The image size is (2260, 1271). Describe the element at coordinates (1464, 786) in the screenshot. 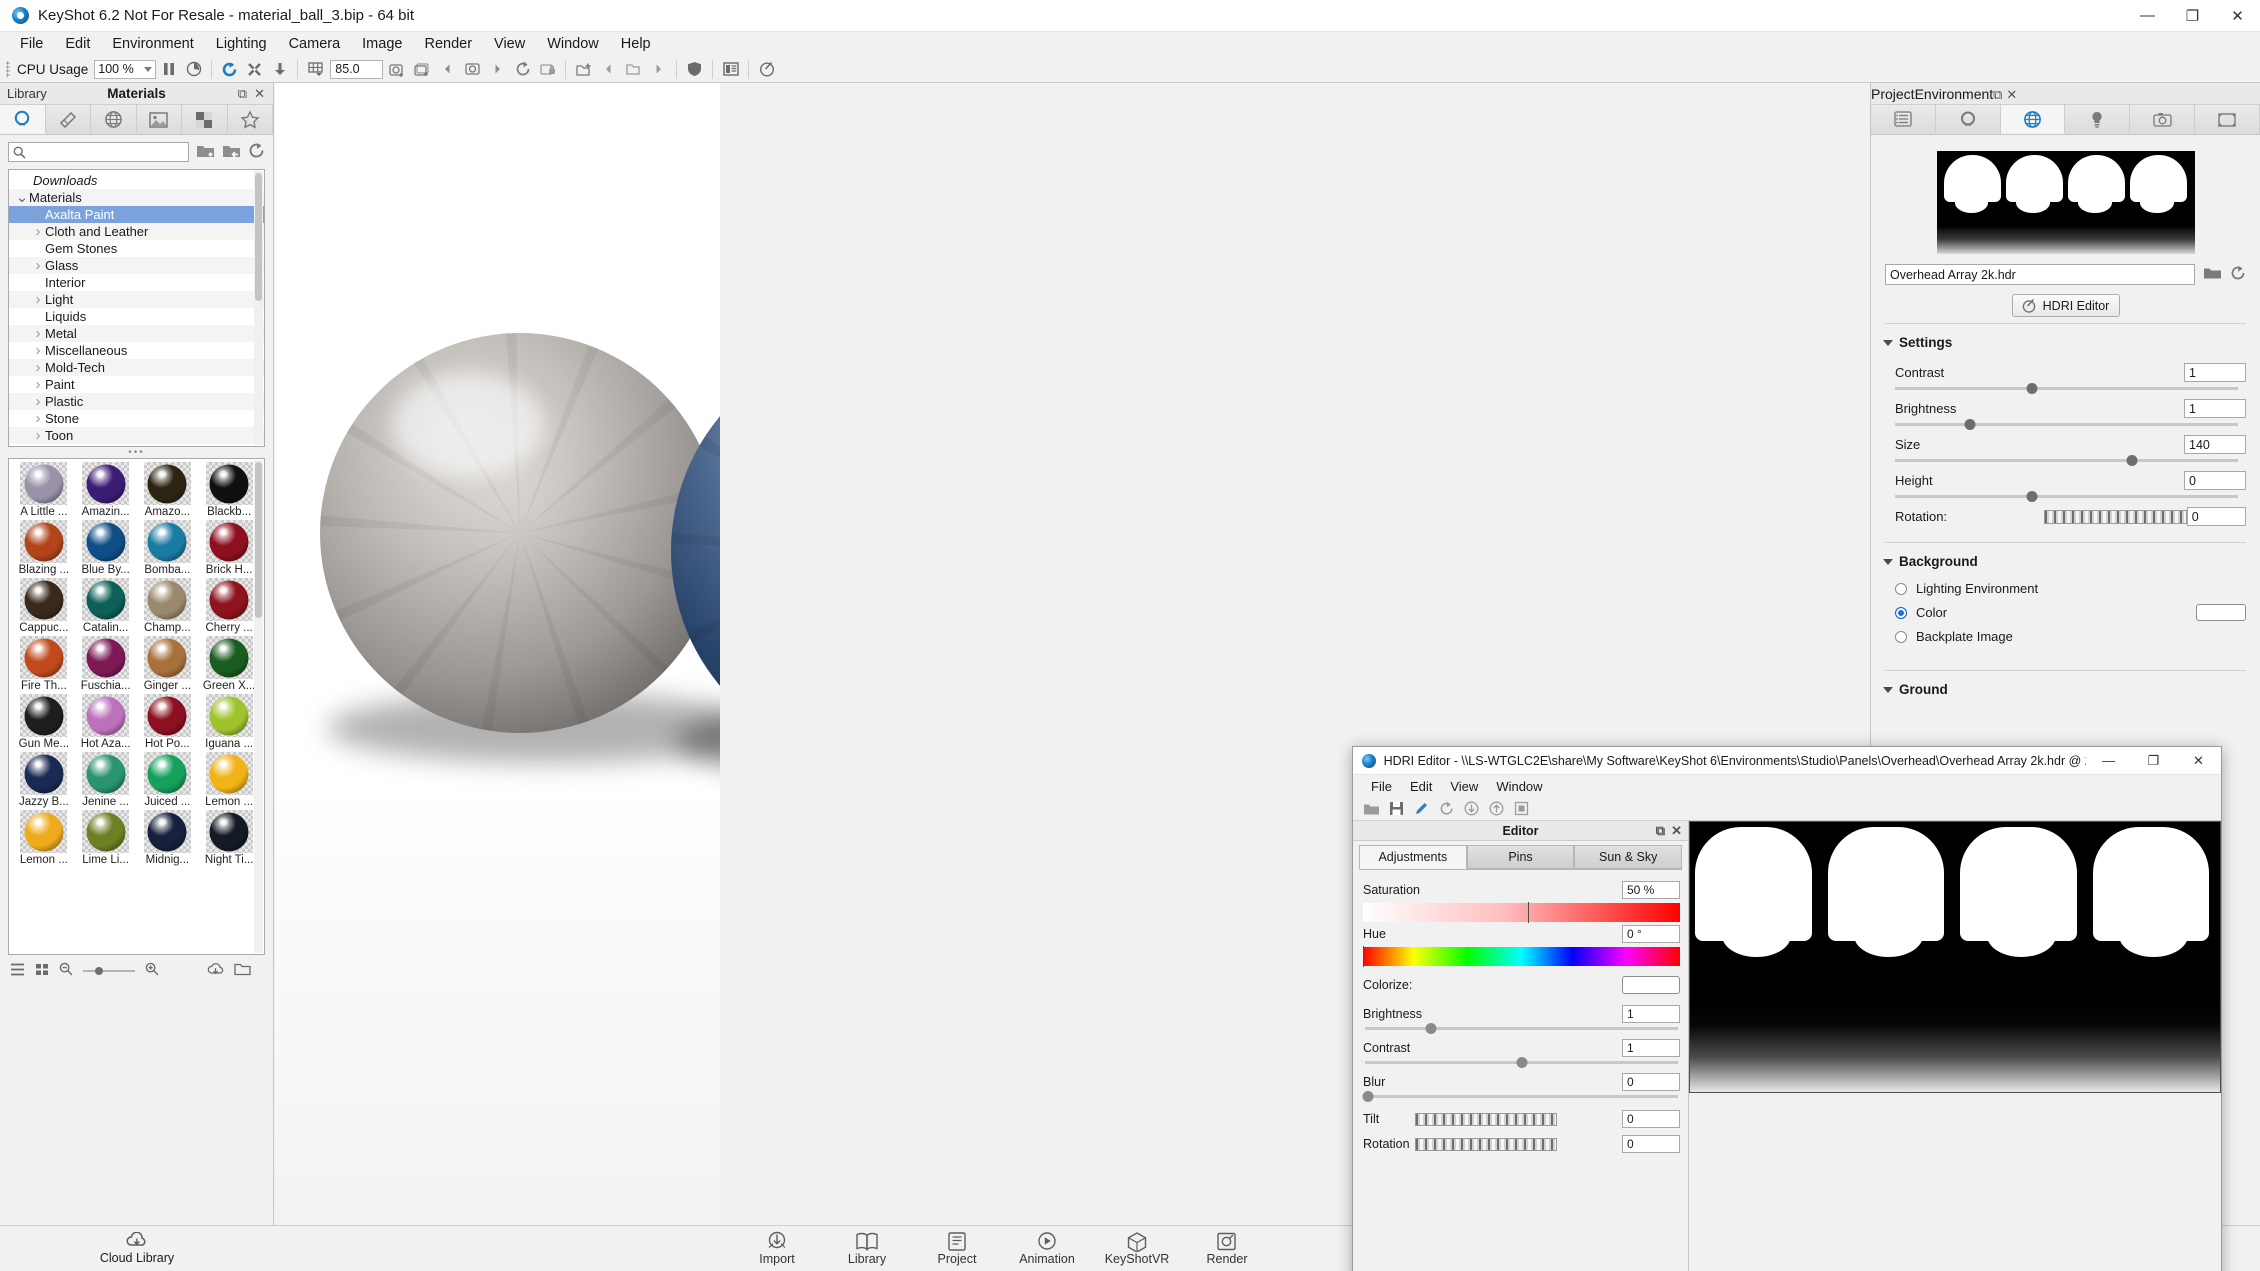

I see `hdri-menu-view: View` at that location.